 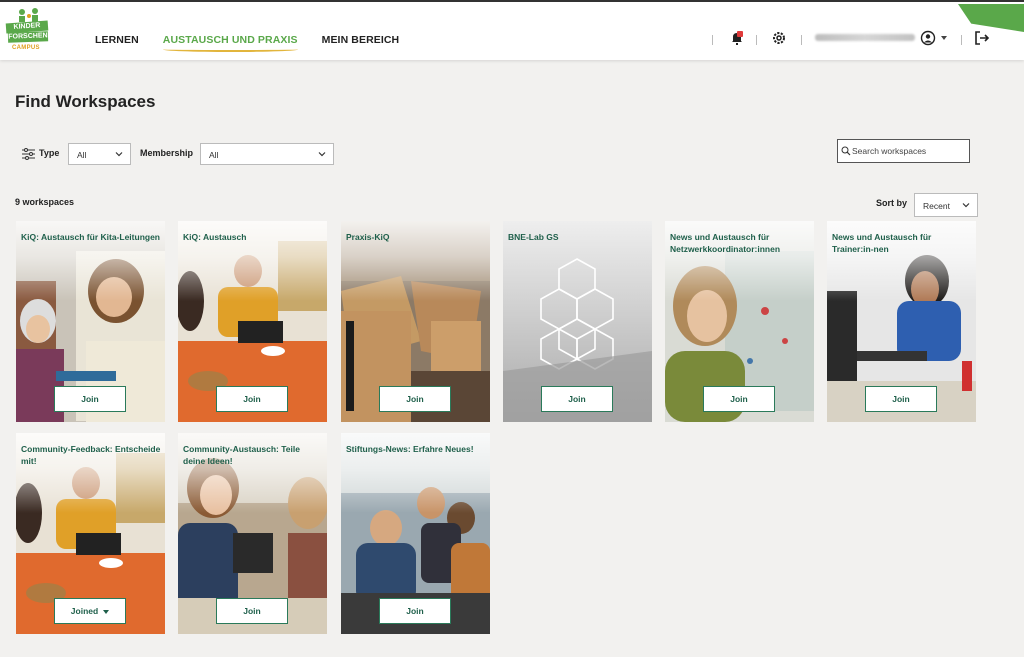 What do you see at coordinates (28, 15) in the screenshot?
I see `children-figures-icon` at bounding box center [28, 15].